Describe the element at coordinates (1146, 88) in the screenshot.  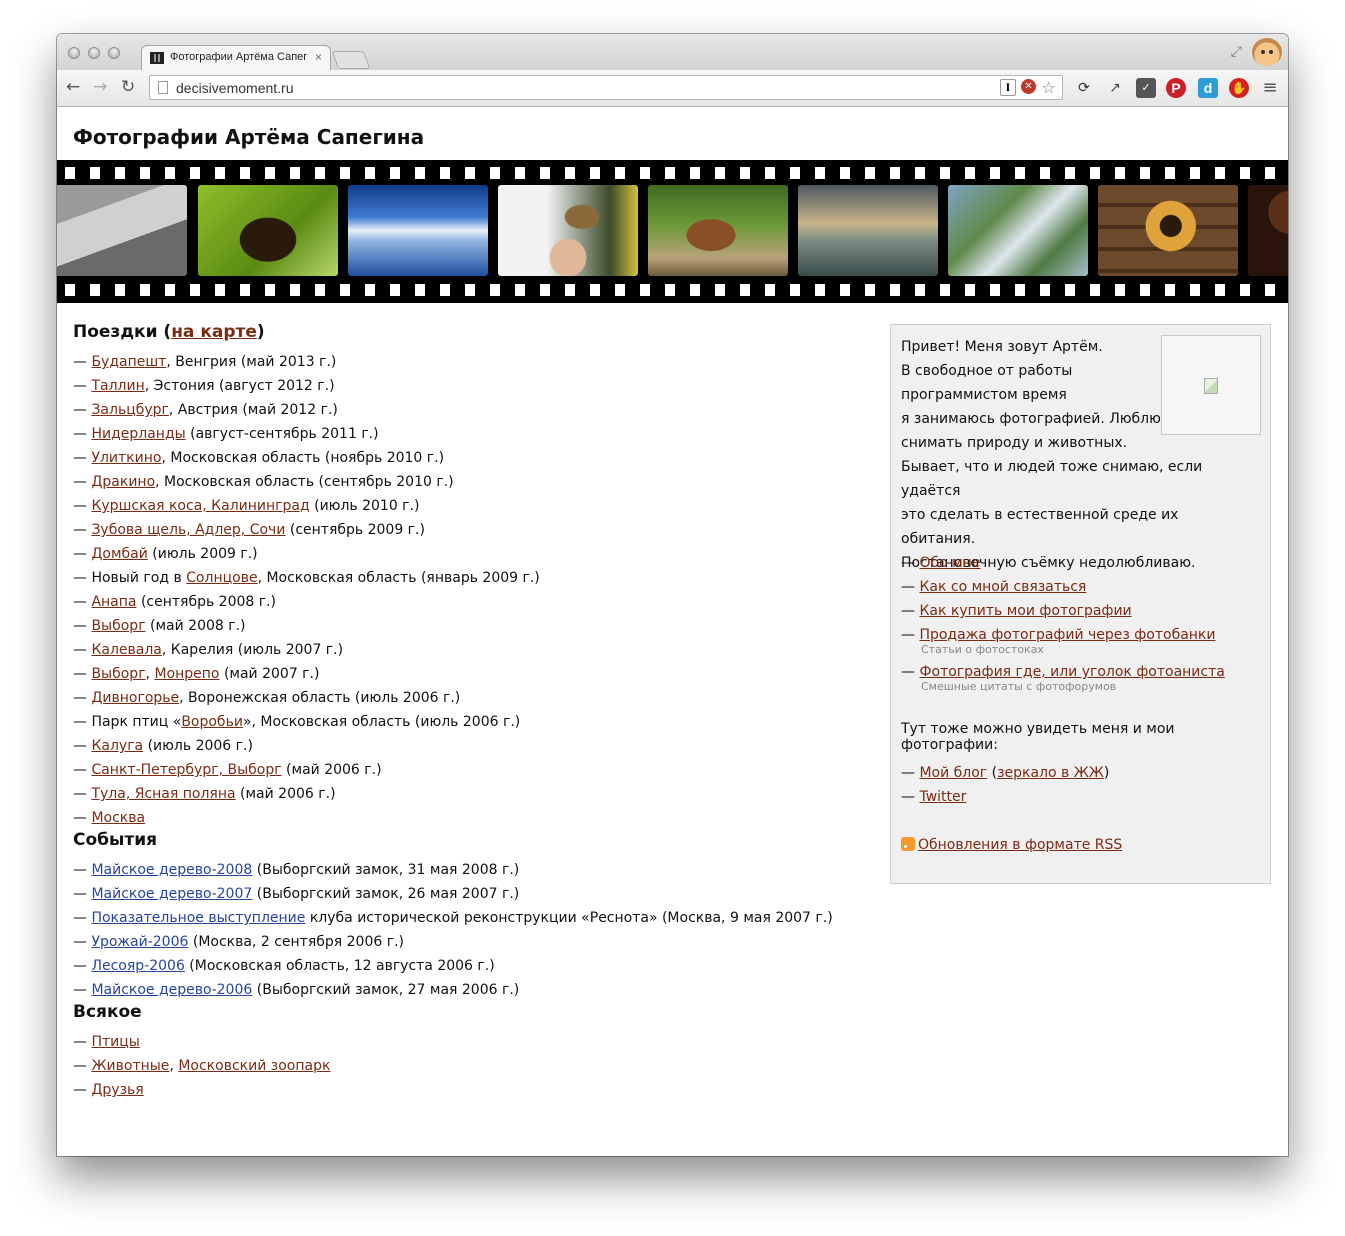
I see `pocket-icon: ✓` at that location.